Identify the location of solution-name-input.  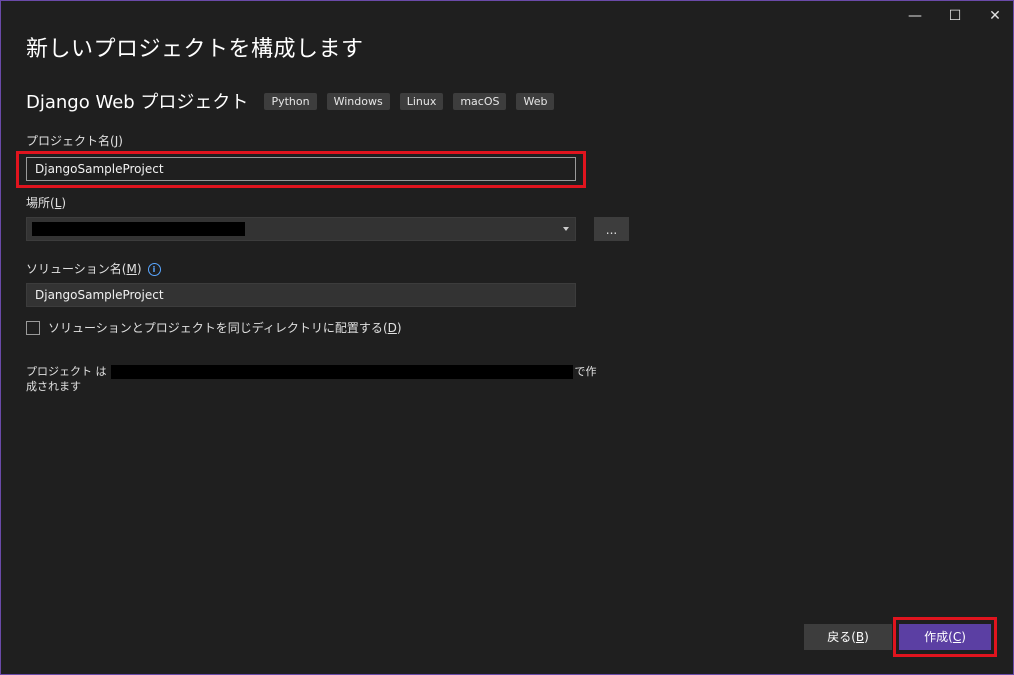
(301, 295).